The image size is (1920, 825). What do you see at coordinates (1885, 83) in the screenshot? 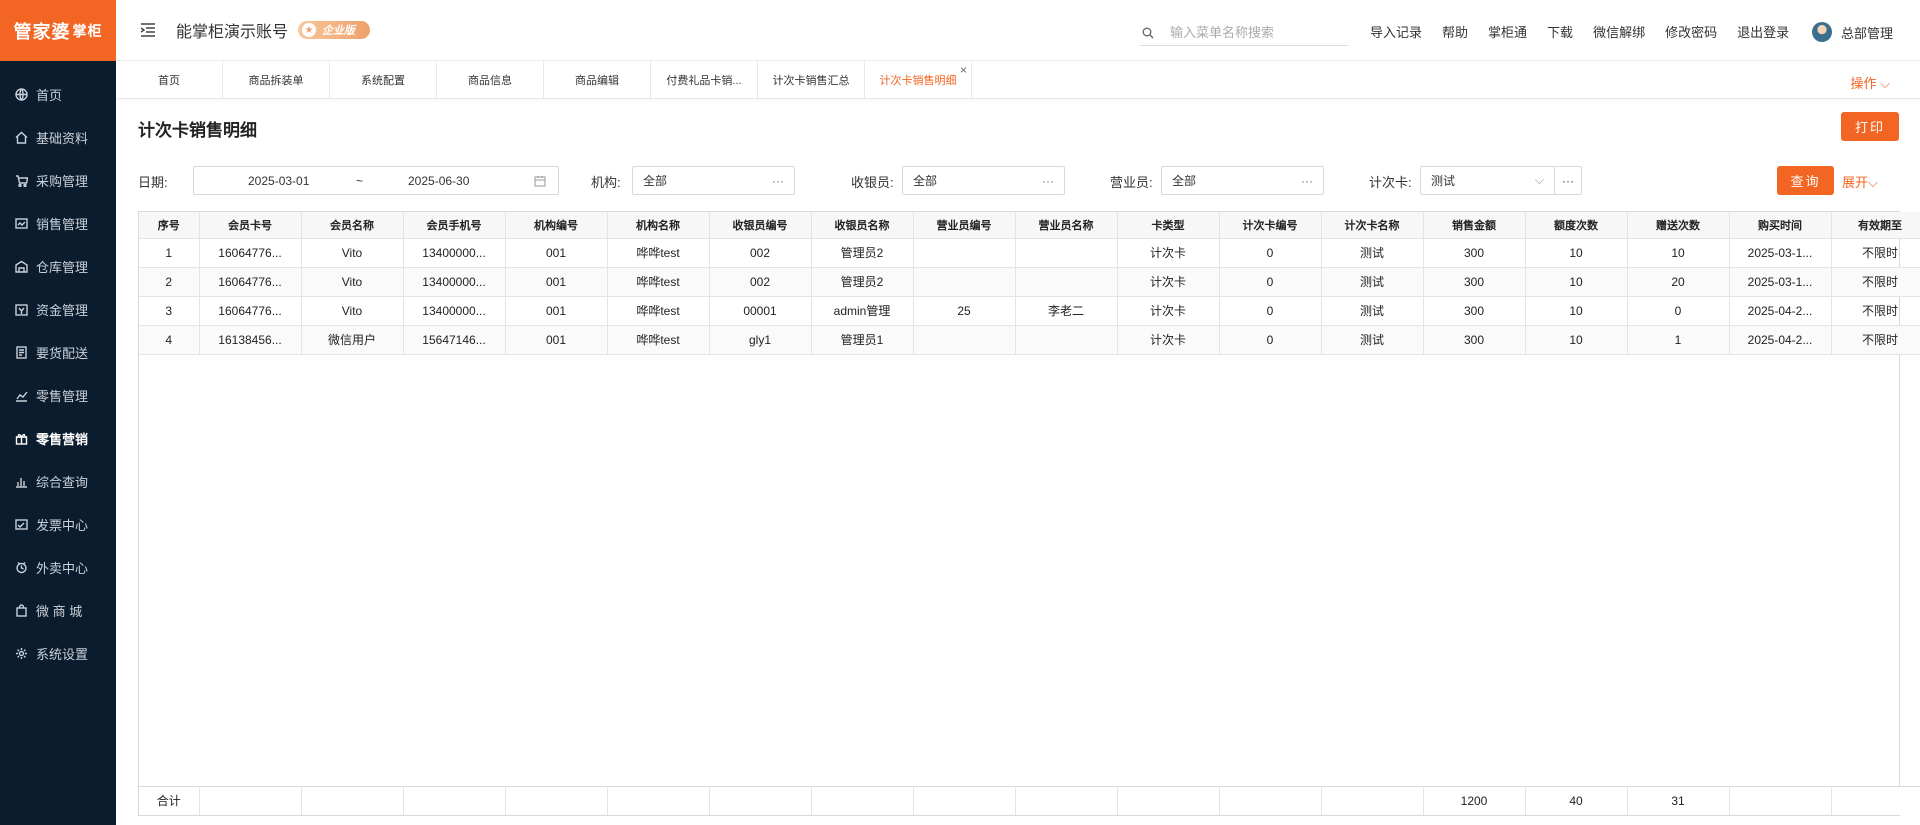
I see `chevron-down-icon: ⌵` at bounding box center [1885, 83].